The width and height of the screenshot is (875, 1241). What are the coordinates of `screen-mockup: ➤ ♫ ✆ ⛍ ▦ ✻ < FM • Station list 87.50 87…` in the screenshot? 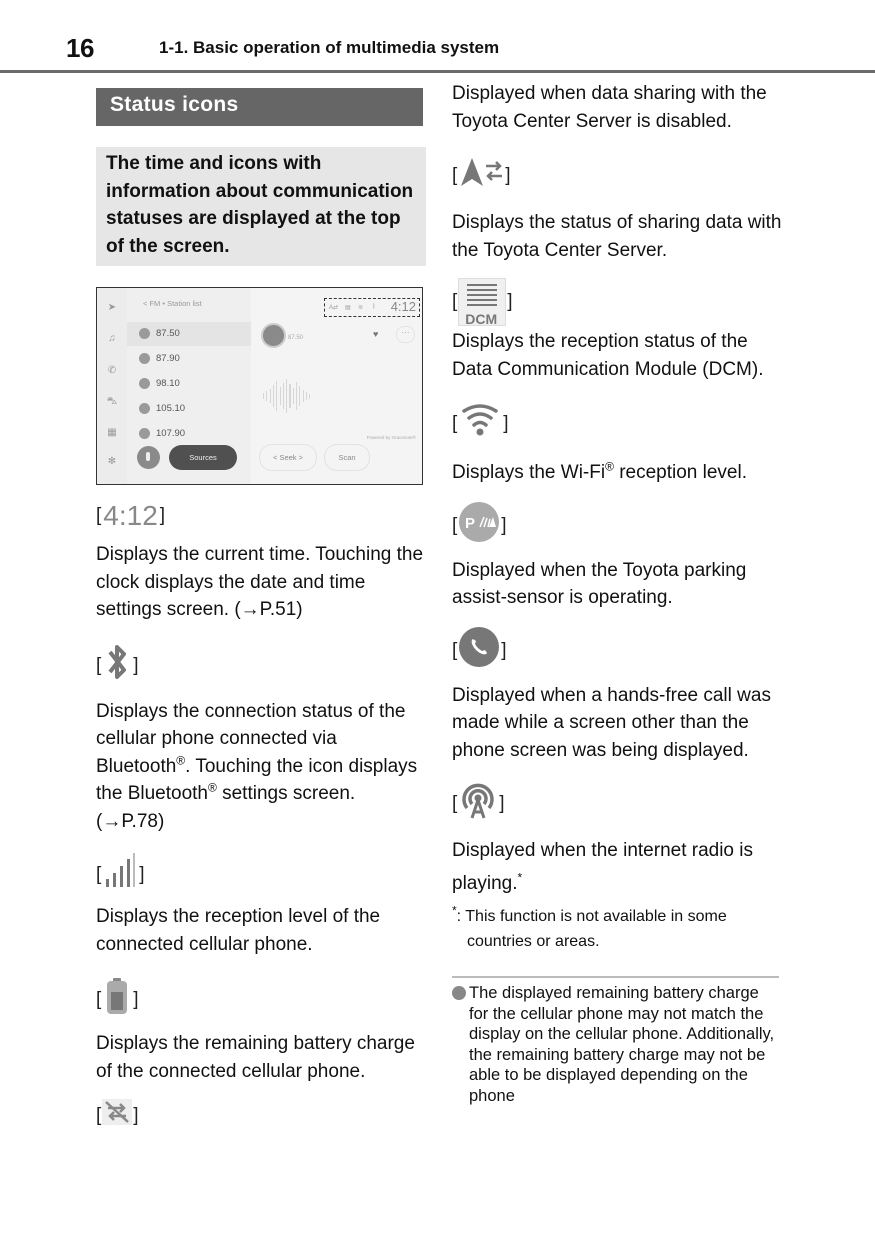 It's located at (259, 386).